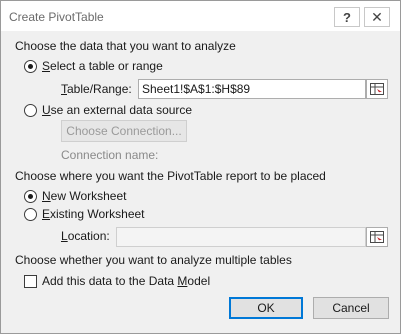 The height and width of the screenshot is (334, 401). What do you see at coordinates (351, 308) in the screenshot?
I see `cancel-button: Cancel` at bounding box center [351, 308].